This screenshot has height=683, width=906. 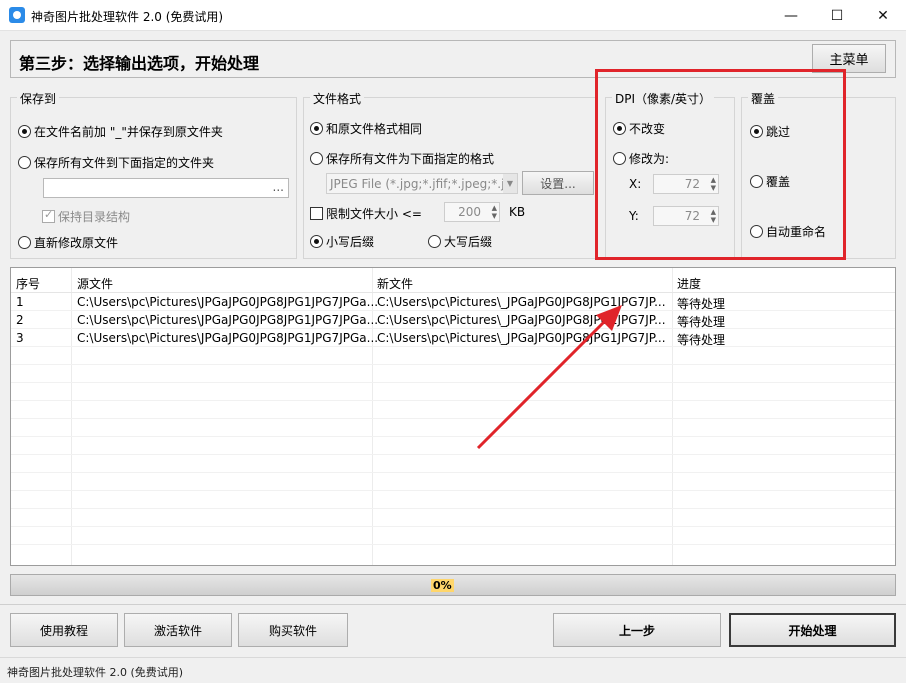 What do you see at coordinates (24, 131) in the screenshot?
I see `save-prefix-radio` at bounding box center [24, 131].